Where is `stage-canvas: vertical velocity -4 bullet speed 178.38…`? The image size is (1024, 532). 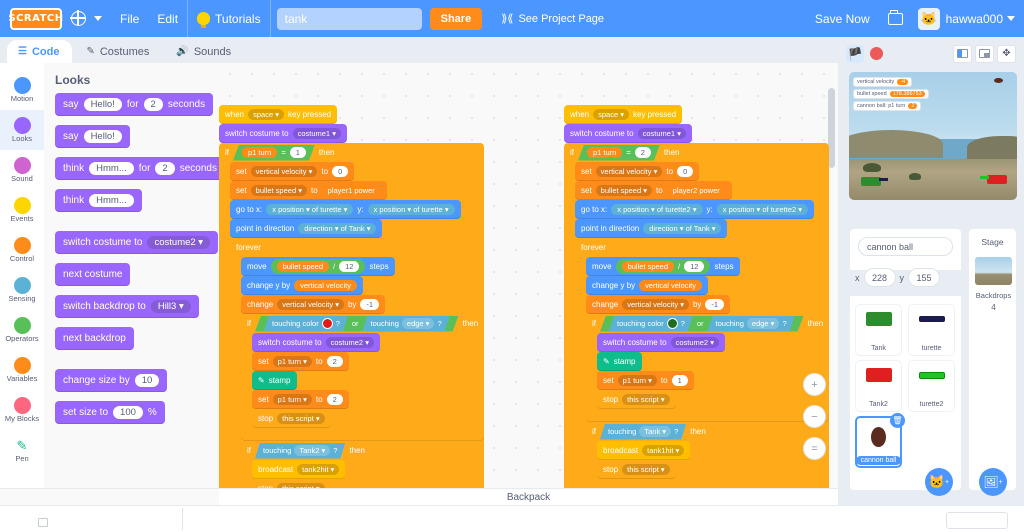
stage-canvas: vertical velocity -4 bullet speed 178.38… is located at coordinates (933, 136).